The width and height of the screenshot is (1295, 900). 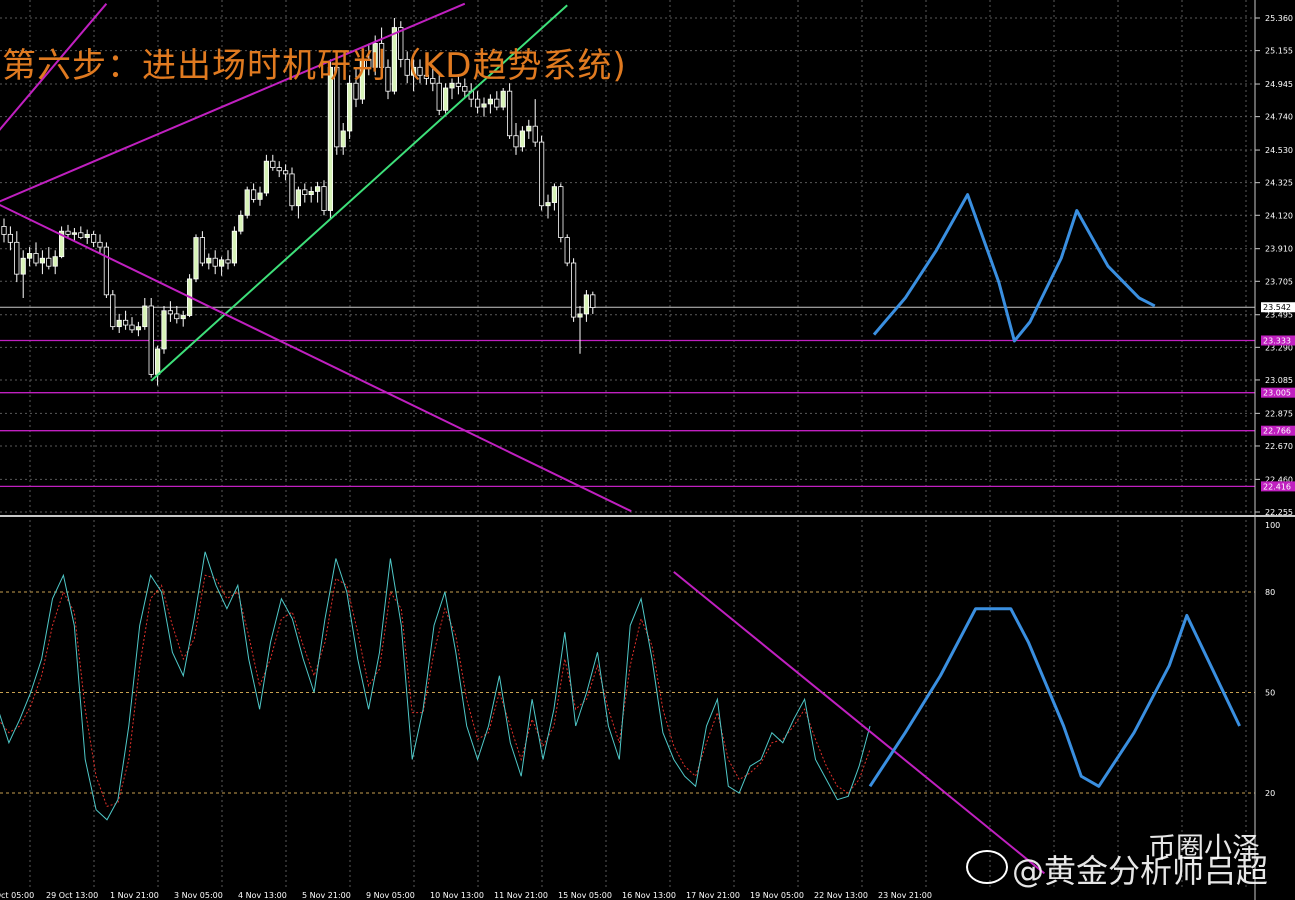 What do you see at coordinates (1272, 525) in the screenshot?
I see `osc-tick-label: 100` at bounding box center [1272, 525].